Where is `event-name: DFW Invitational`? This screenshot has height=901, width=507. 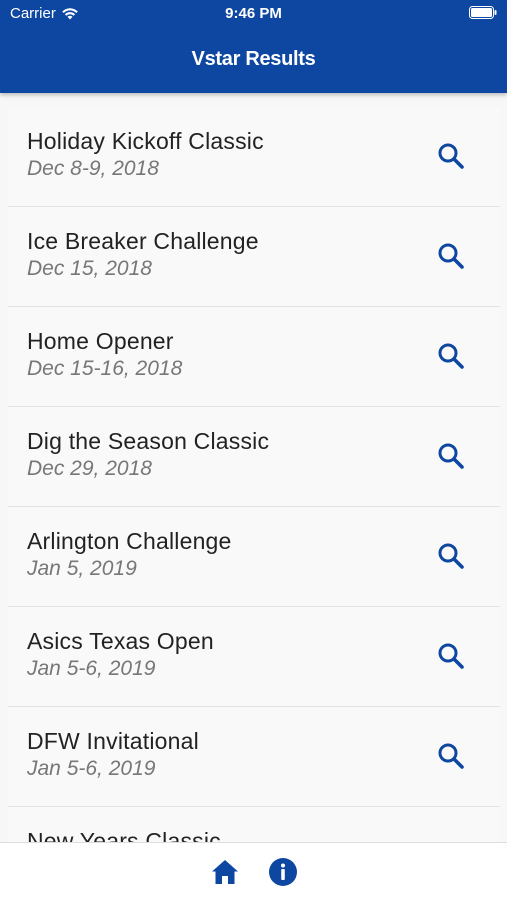
event-name: DFW Invitational is located at coordinates (113, 741).